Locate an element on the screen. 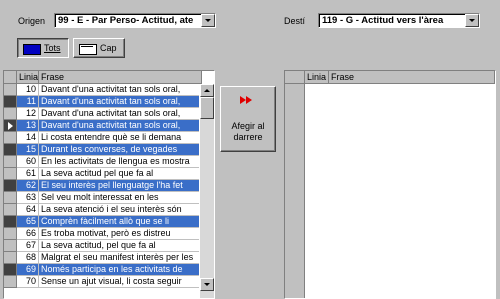 The width and height of the screenshot is (500, 299). row-linia: 65 is located at coordinates (28, 222).